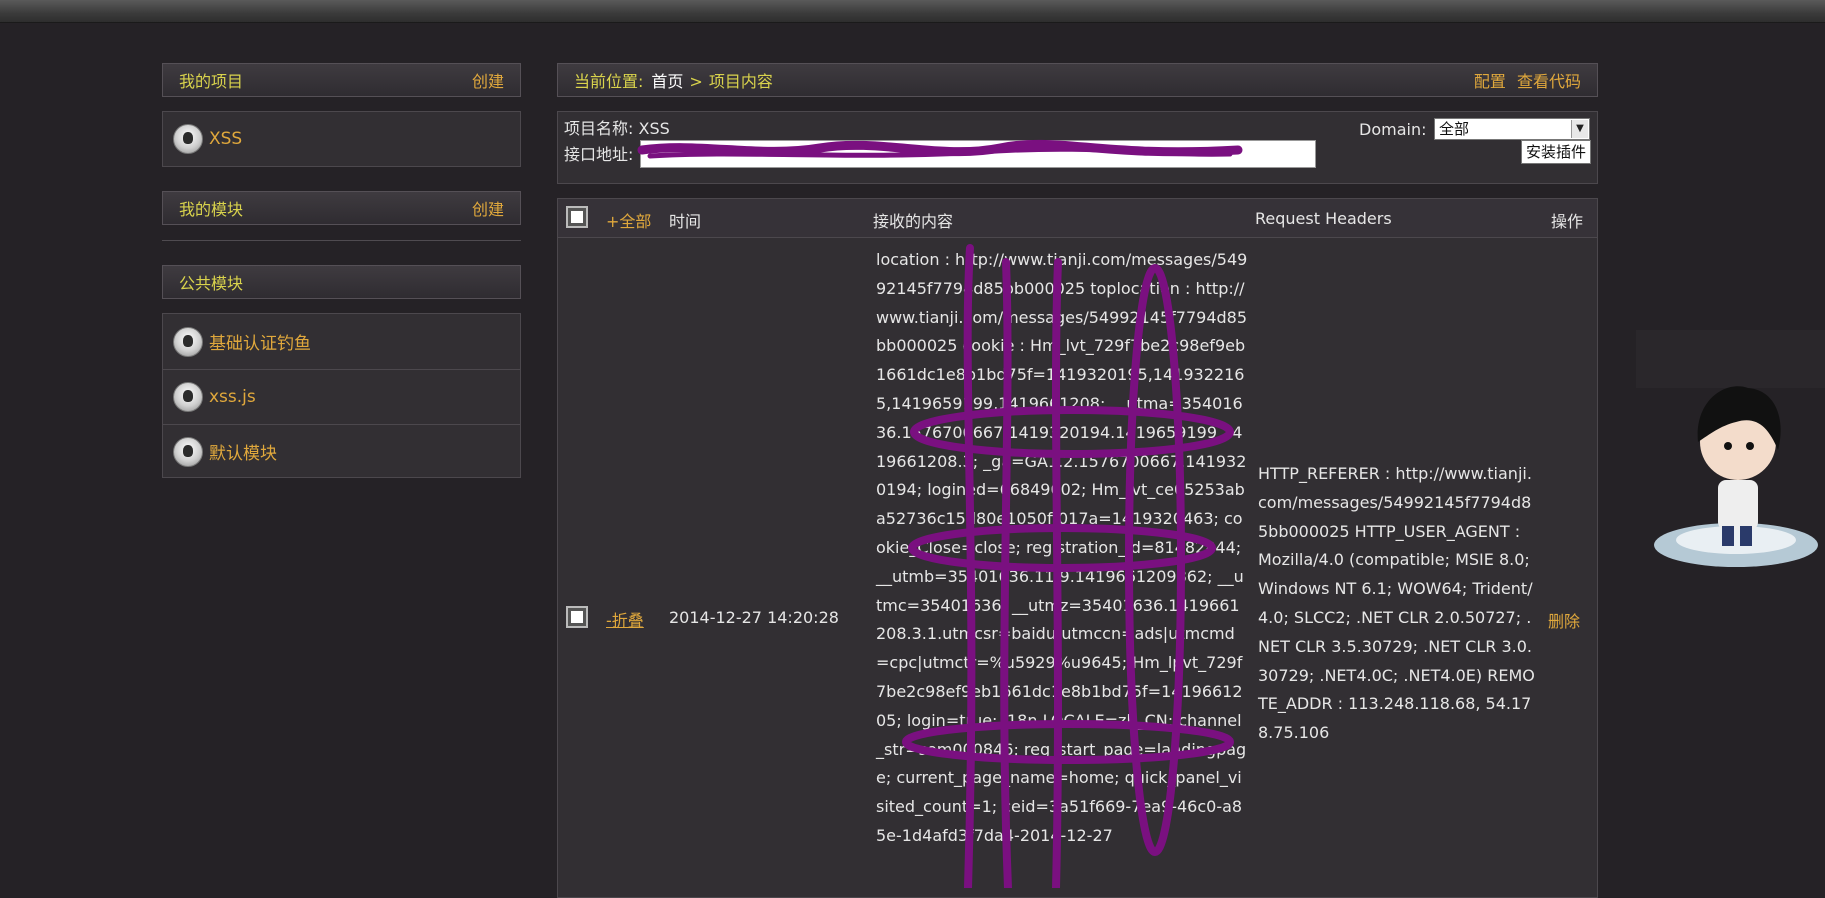 The image size is (1825, 898). Describe the element at coordinates (913, 221) in the screenshot. I see `column-content: 接收的内容` at that location.